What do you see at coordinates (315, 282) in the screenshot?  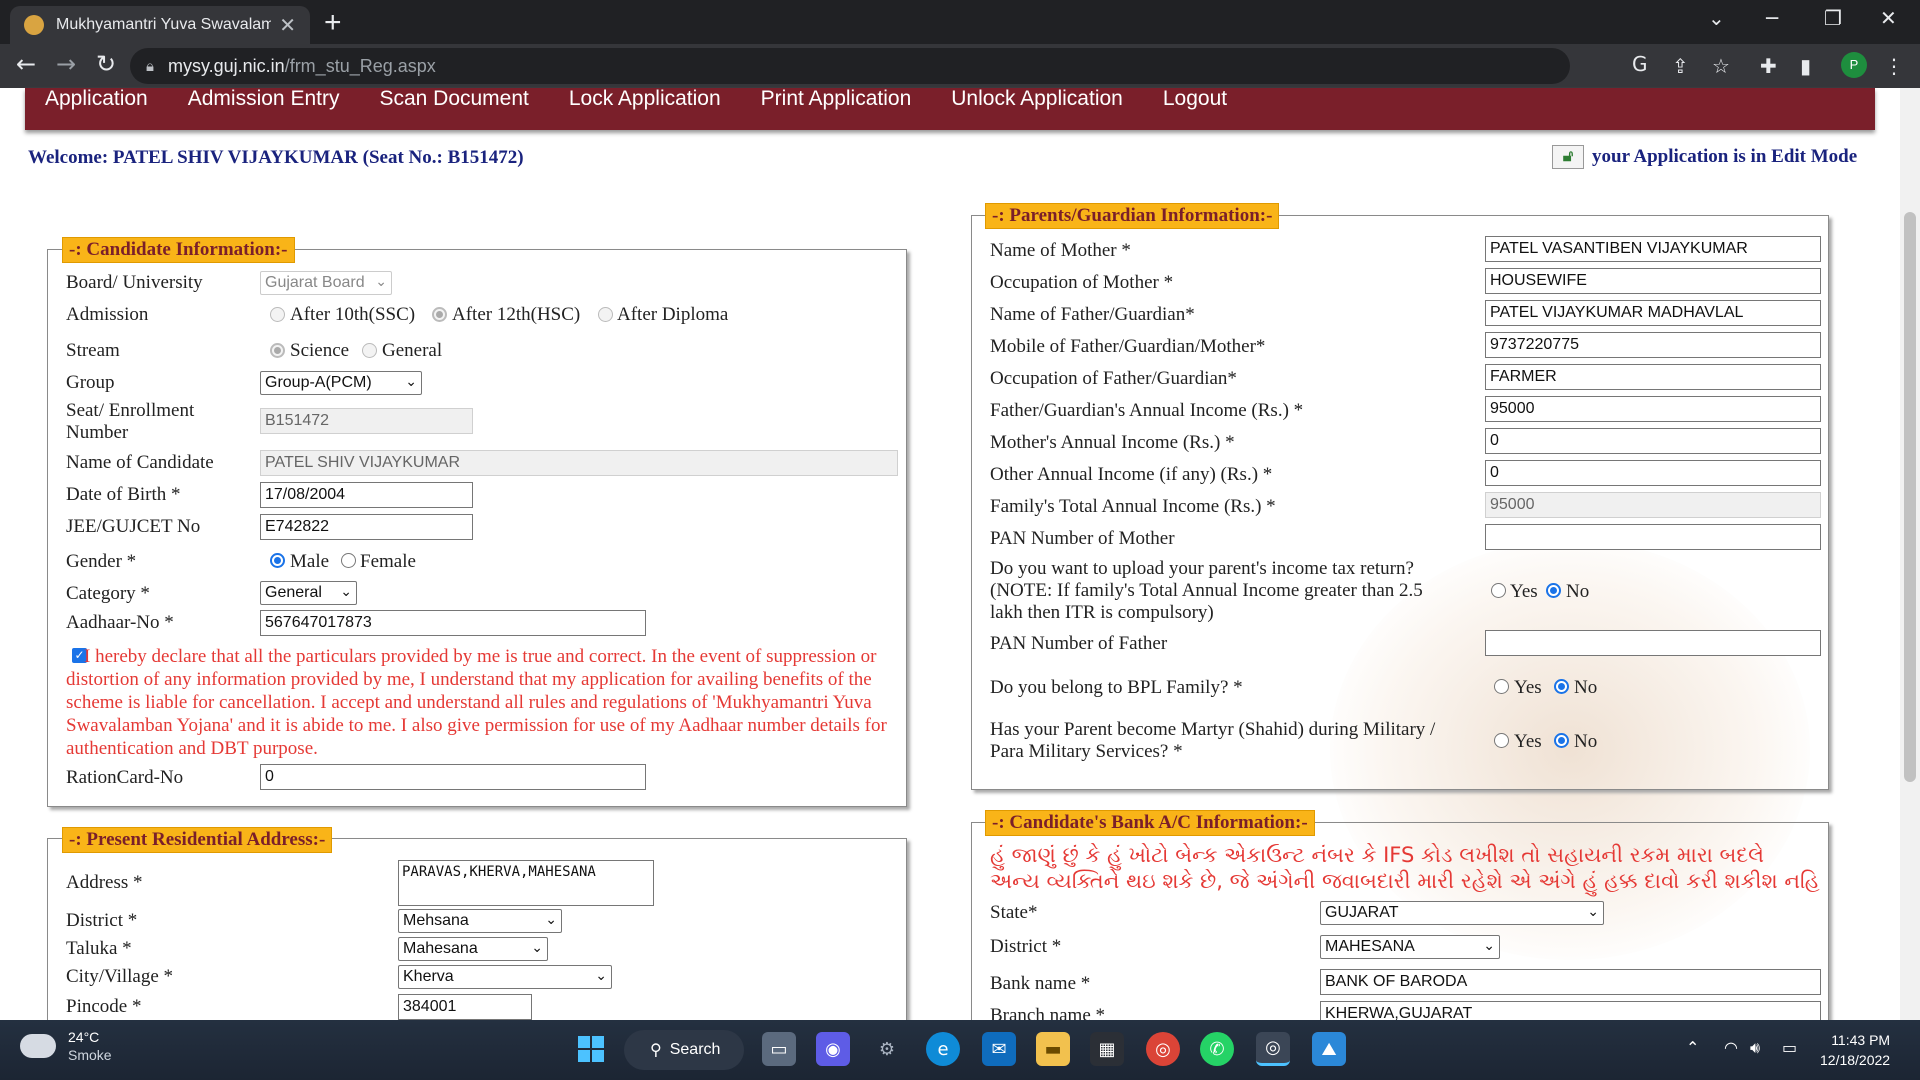 I see `board-value: Gujarat Board` at bounding box center [315, 282].